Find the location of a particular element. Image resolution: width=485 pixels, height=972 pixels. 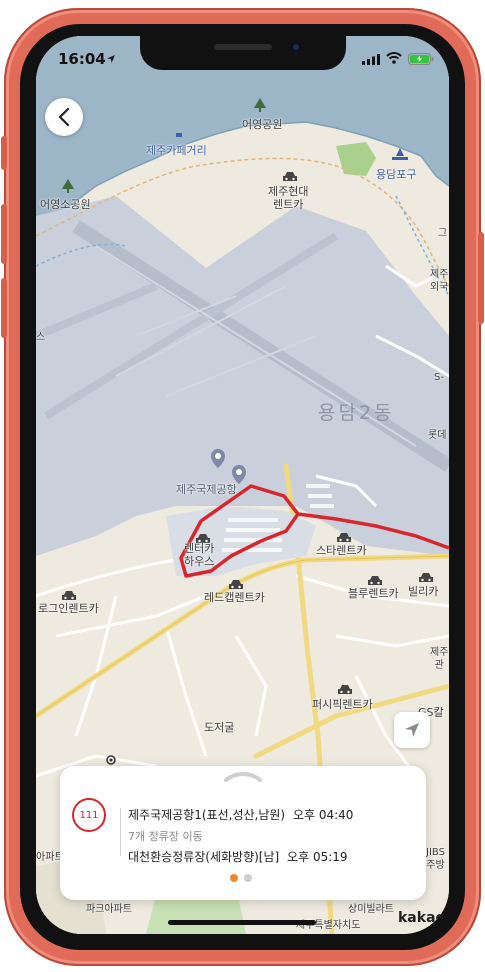

map-label-blue-rentcar: 블루렌트카 is located at coordinates (373, 593).